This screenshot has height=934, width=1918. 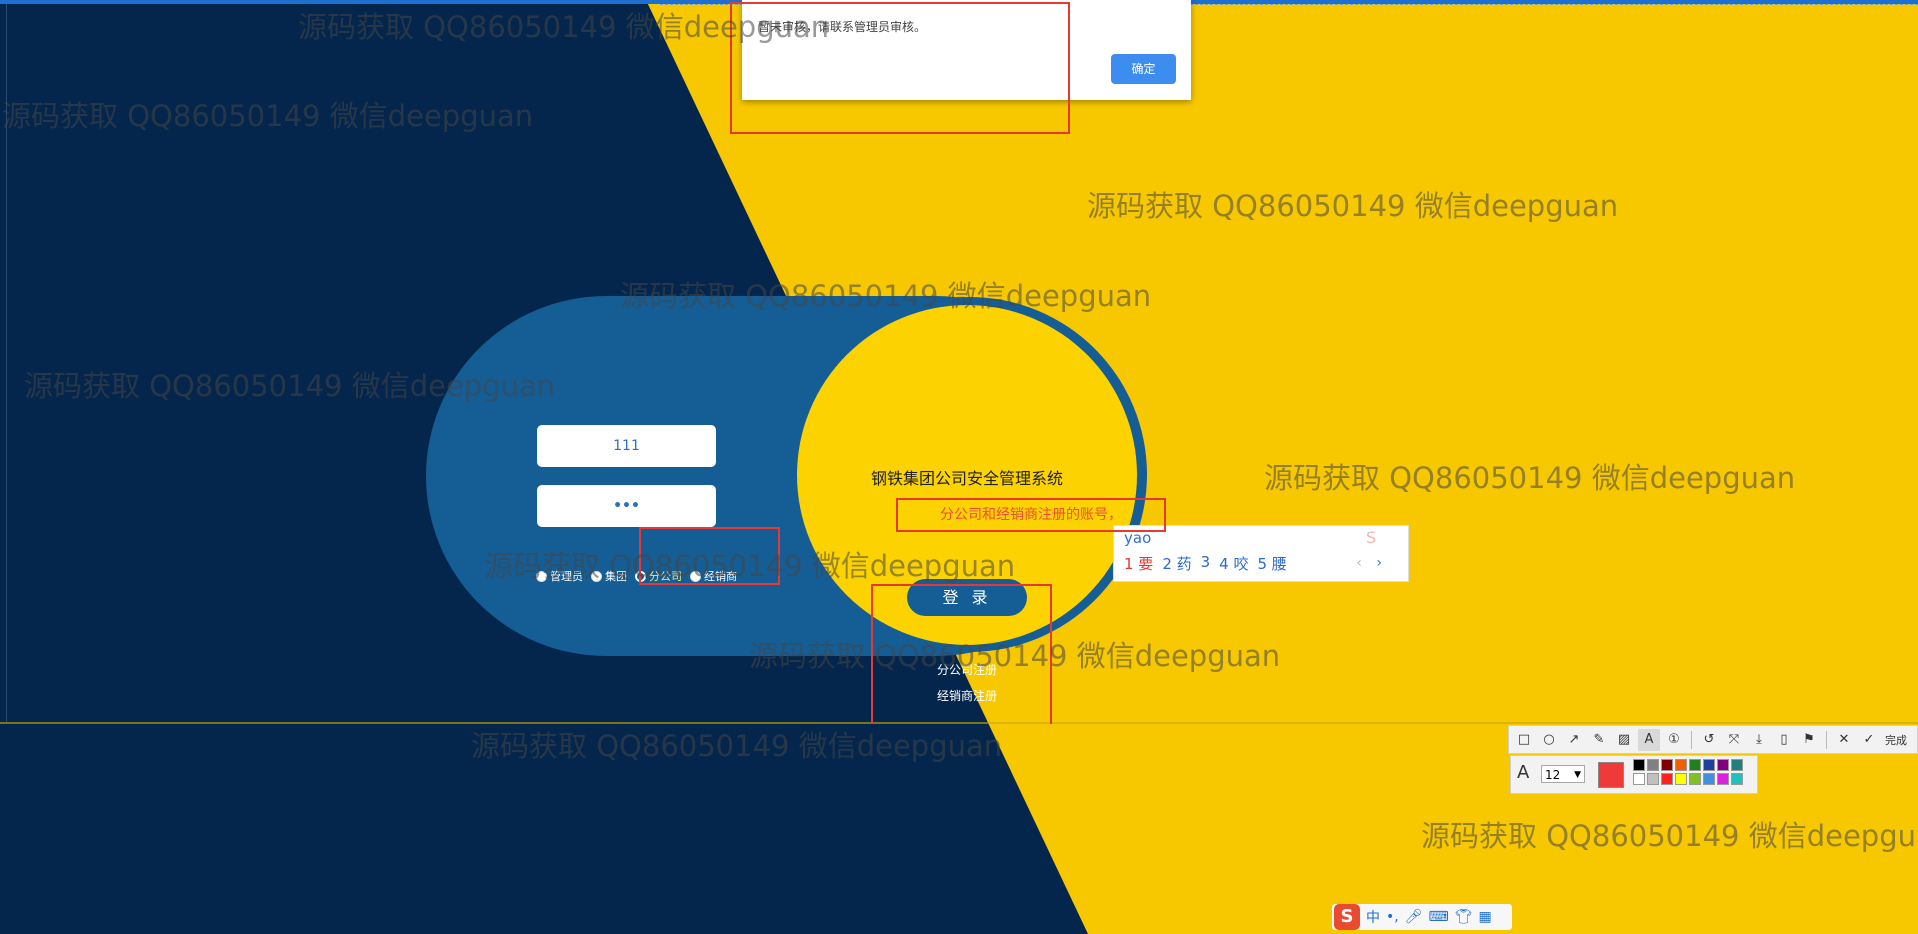 What do you see at coordinates (1359, 563) in the screenshot?
I see `ime-prev-icon: ‹` at bounding box center [1359, 563].